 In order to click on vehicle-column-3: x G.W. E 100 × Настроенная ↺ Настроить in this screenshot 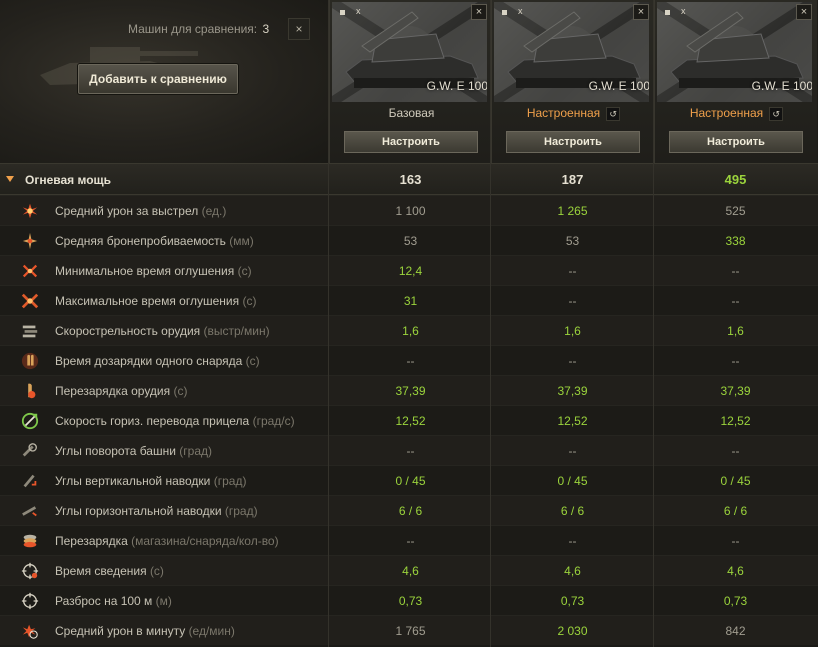, I will do `click(735, 81)`.